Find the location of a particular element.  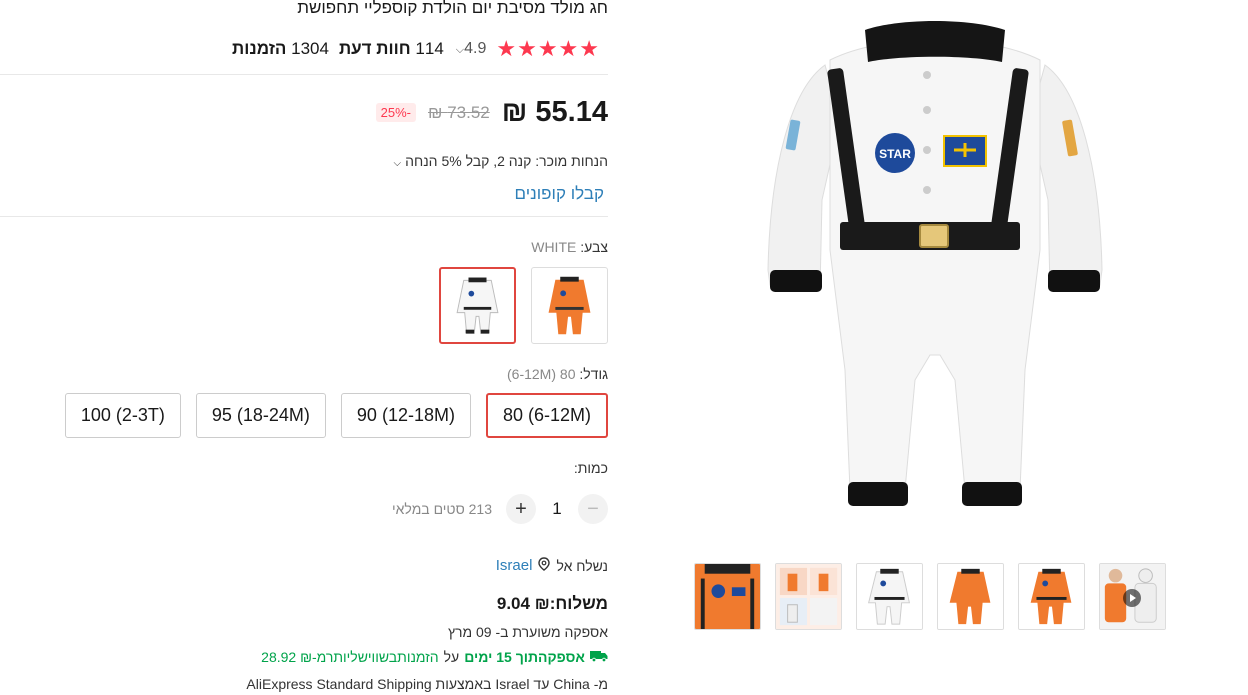

thumbnail-video is located at coordinates (1132, 596).